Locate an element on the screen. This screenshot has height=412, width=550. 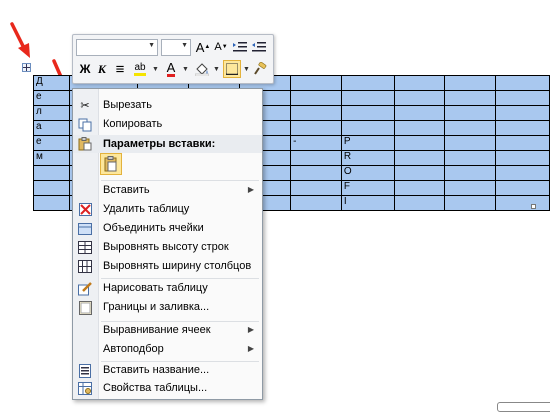
format-painter-button is located at coordinates (260, 69).